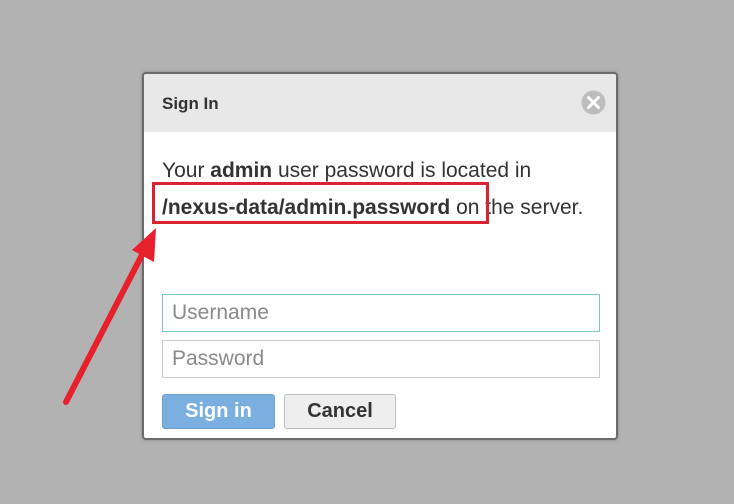  I want to click on message-text: on the server., so click(517, 207).